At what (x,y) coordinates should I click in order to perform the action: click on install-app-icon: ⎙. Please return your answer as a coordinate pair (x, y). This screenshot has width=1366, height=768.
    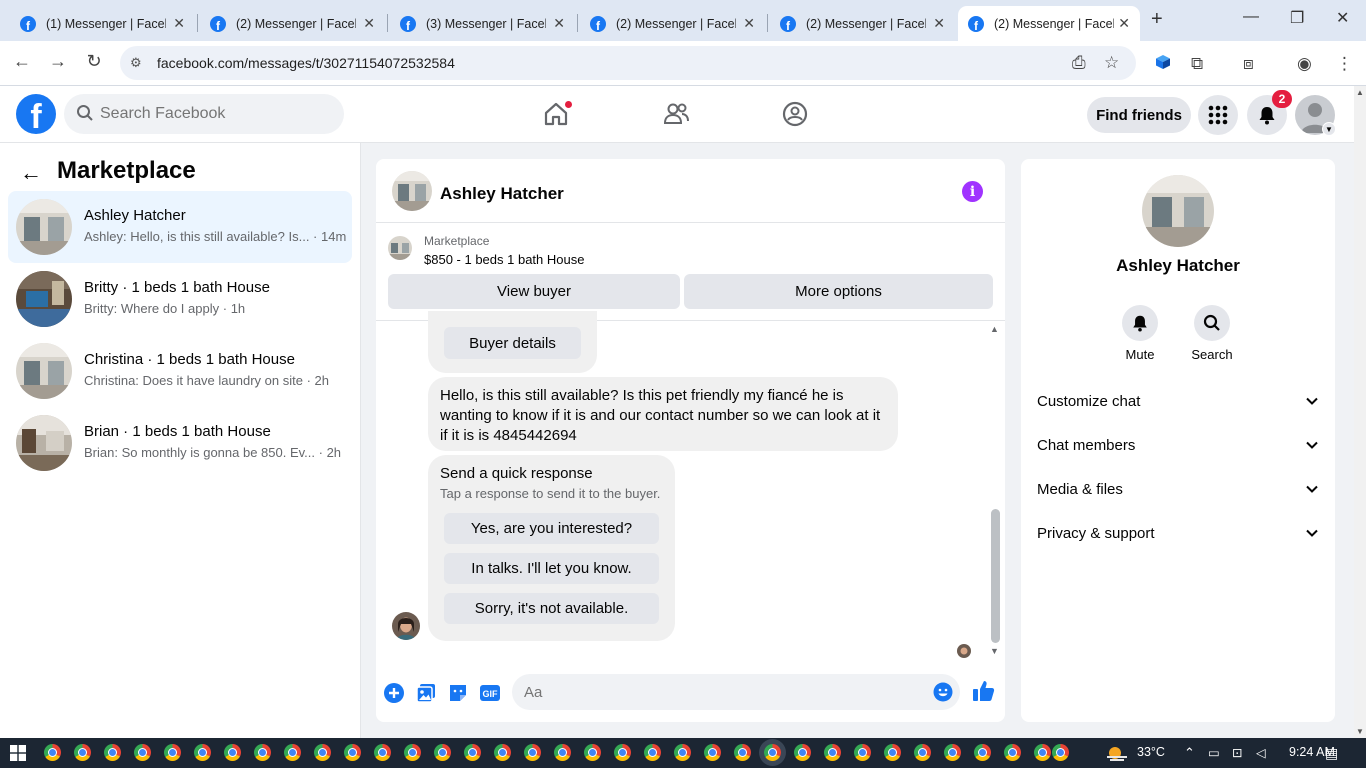
    Looking at the image, I should click on (1079, 63).